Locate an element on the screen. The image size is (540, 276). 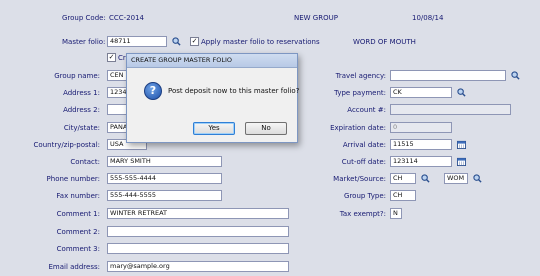
comment2-input is located at coordinates (198, 231).